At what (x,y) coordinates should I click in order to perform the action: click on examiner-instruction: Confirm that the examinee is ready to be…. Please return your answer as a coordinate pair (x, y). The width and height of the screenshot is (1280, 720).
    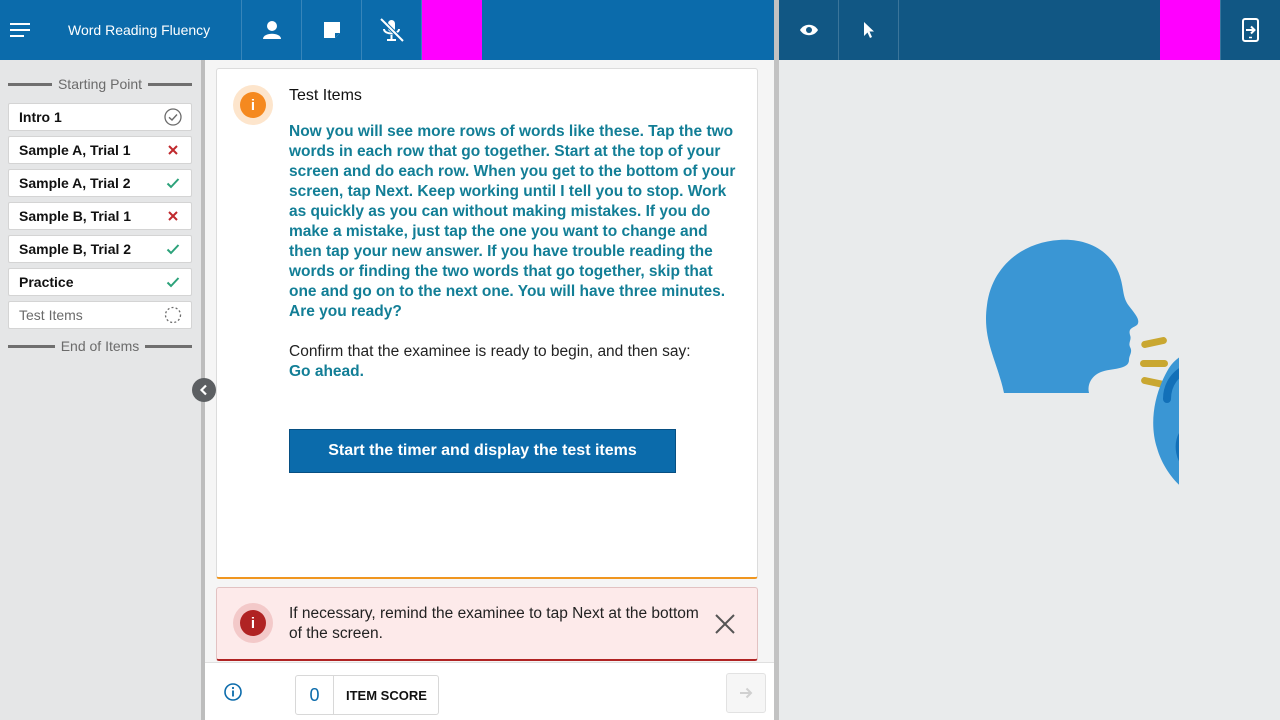
    Looking at the image, I should click on (516, 362).